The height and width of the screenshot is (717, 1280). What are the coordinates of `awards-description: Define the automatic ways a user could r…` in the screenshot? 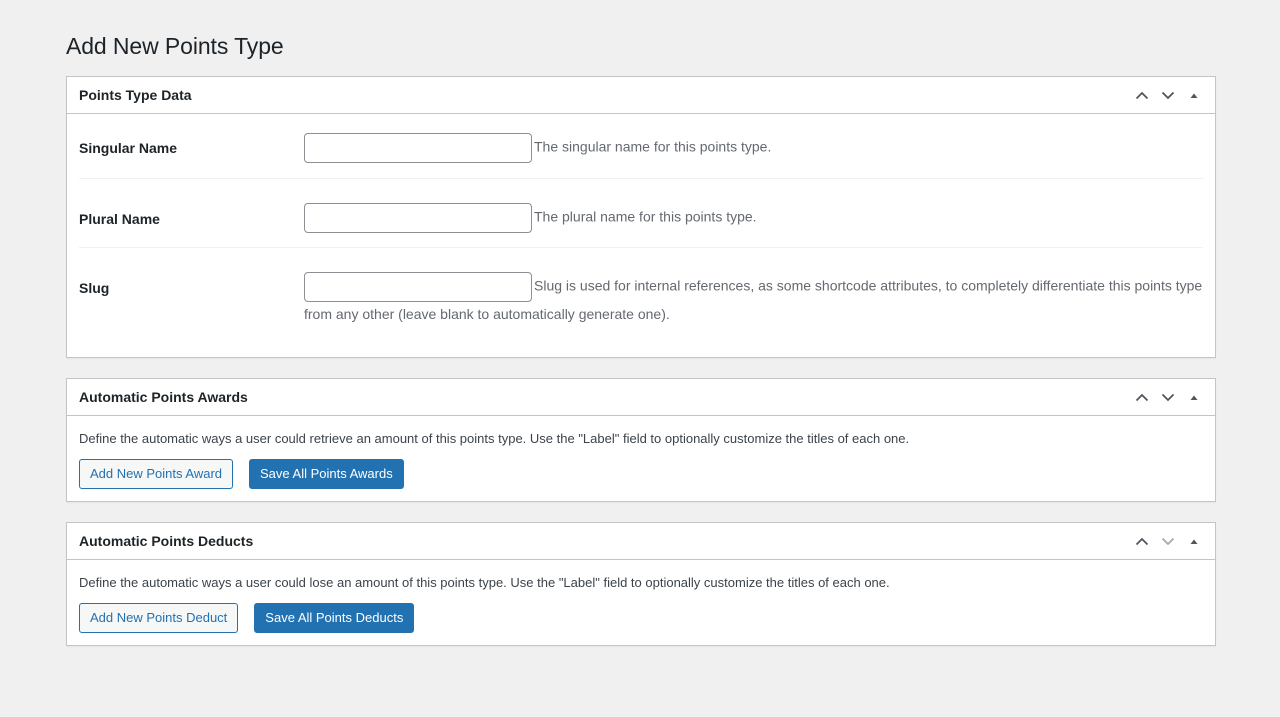 It's located at (494, 438).